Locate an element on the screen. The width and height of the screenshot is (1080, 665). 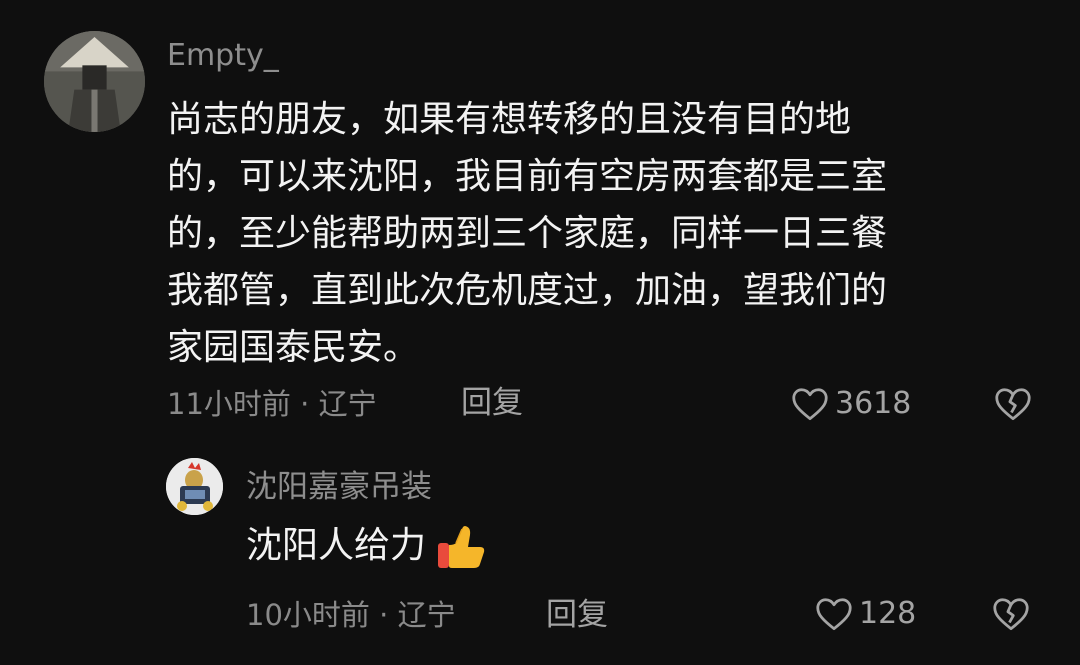
comment-username: Empty_ is located at coordinates (223, 56).